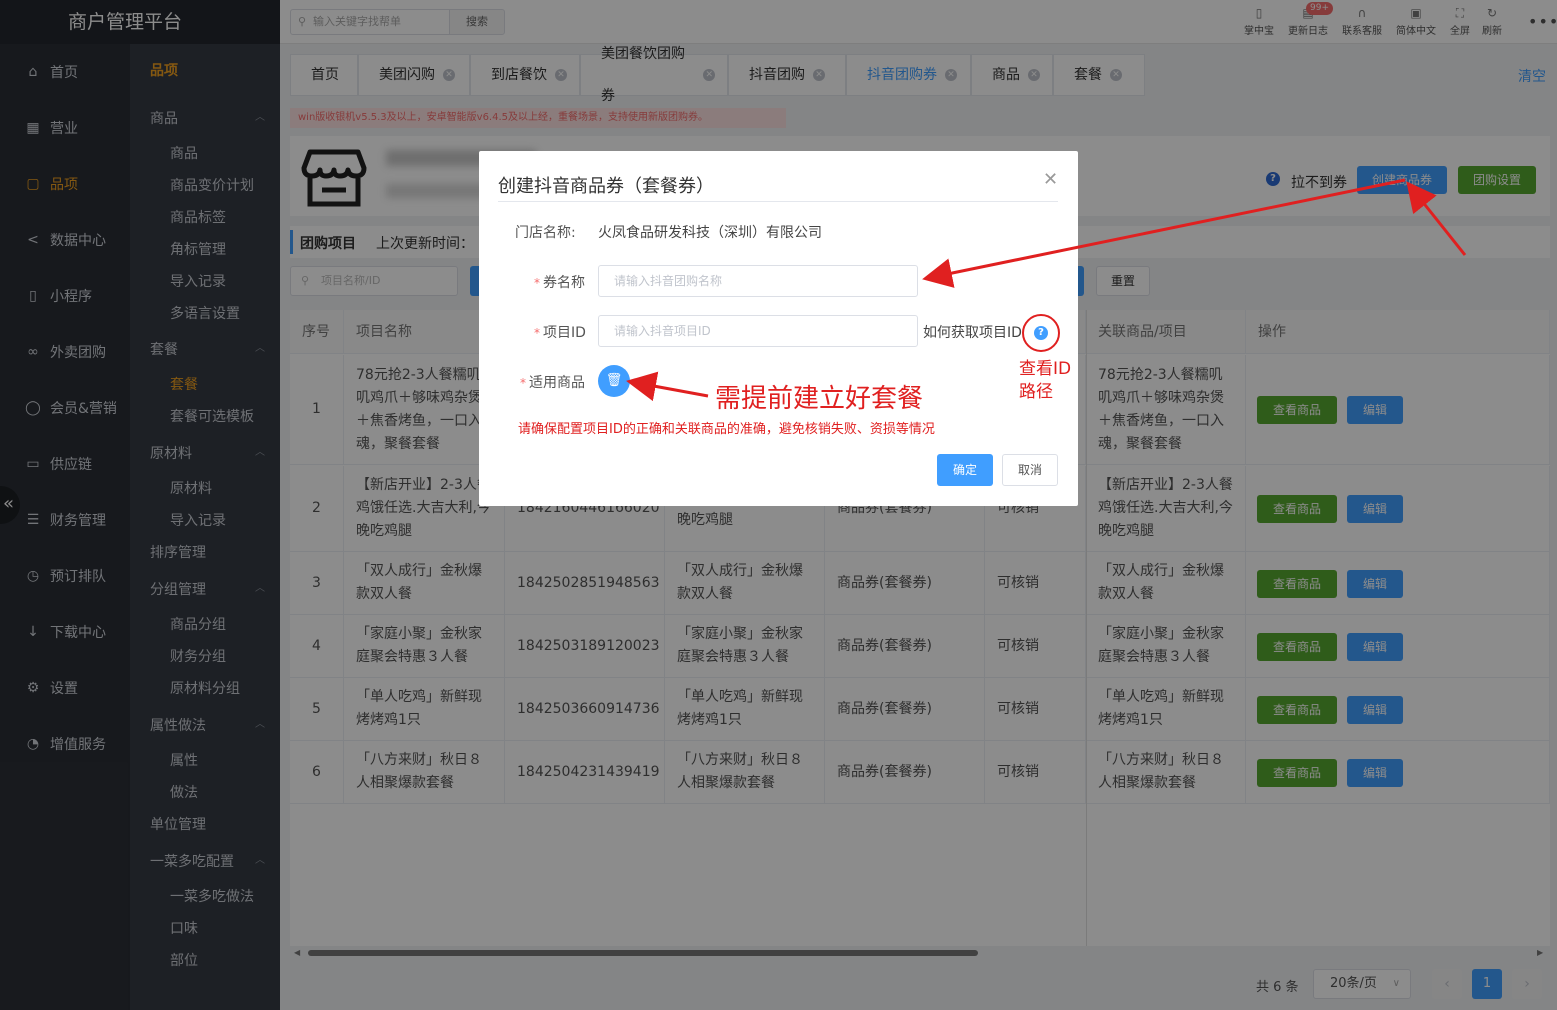 This screenshot has height=1010, width=1557. Describe the element at coordinates (972, 332) in the screenshot. I see `how-to-get-id-link: 如何获取项目ID` at that location.